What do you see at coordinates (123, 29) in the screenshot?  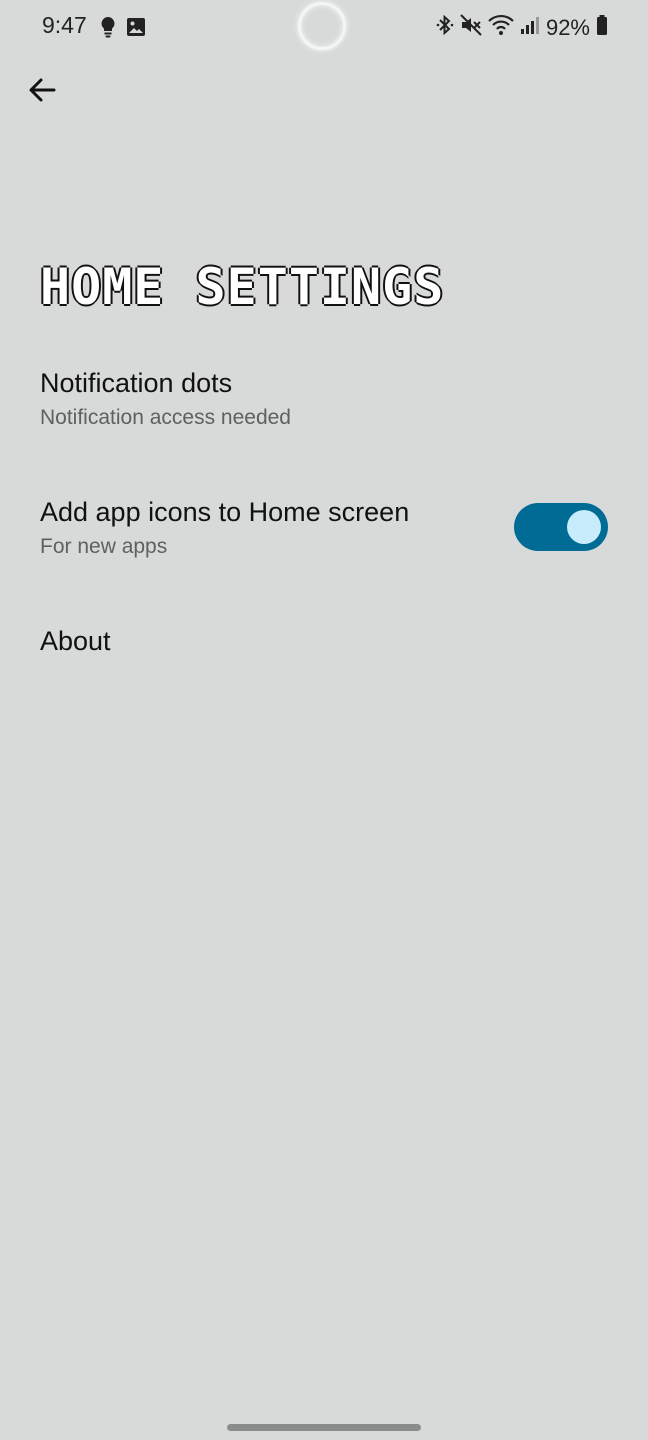 I see `status-left-icons` at bounding box center [123, 29].